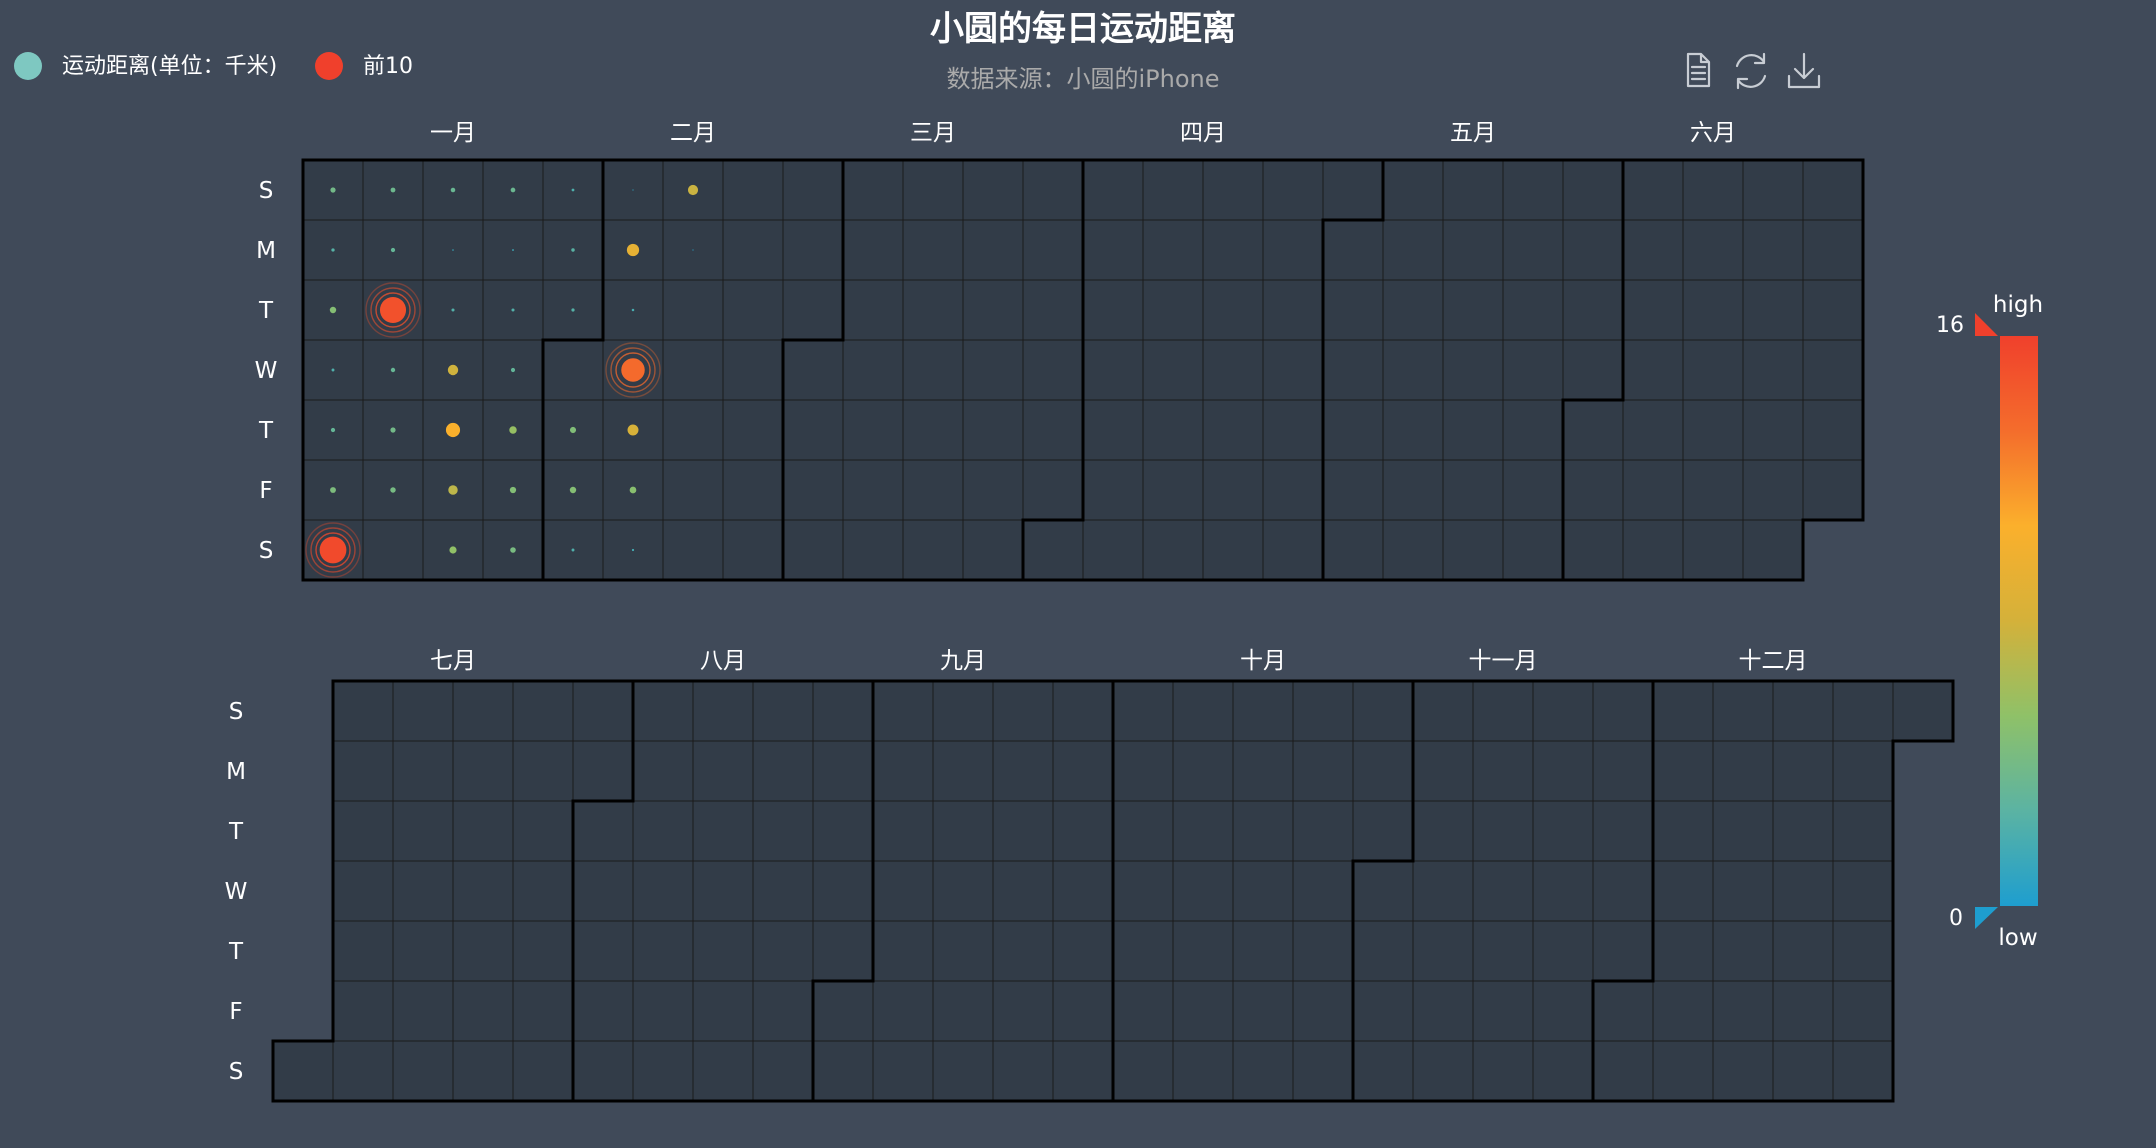  I want to click on save-image-icon, so click(1804, 71).